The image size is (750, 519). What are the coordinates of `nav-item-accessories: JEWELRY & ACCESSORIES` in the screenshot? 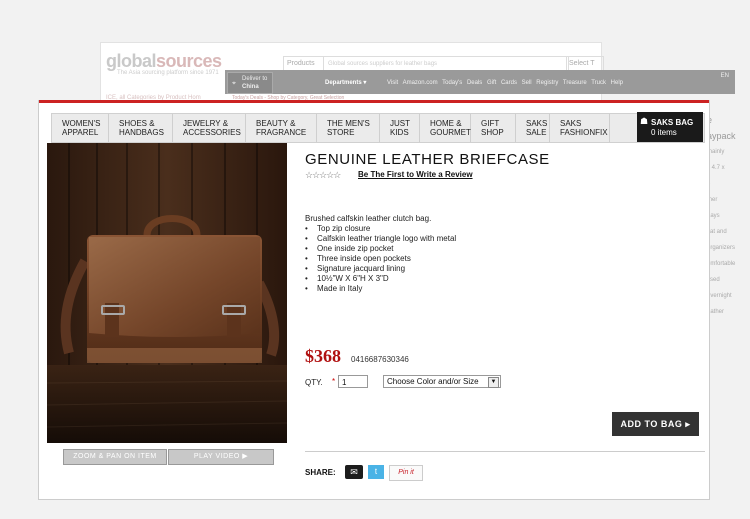 It's located at (209, 128).